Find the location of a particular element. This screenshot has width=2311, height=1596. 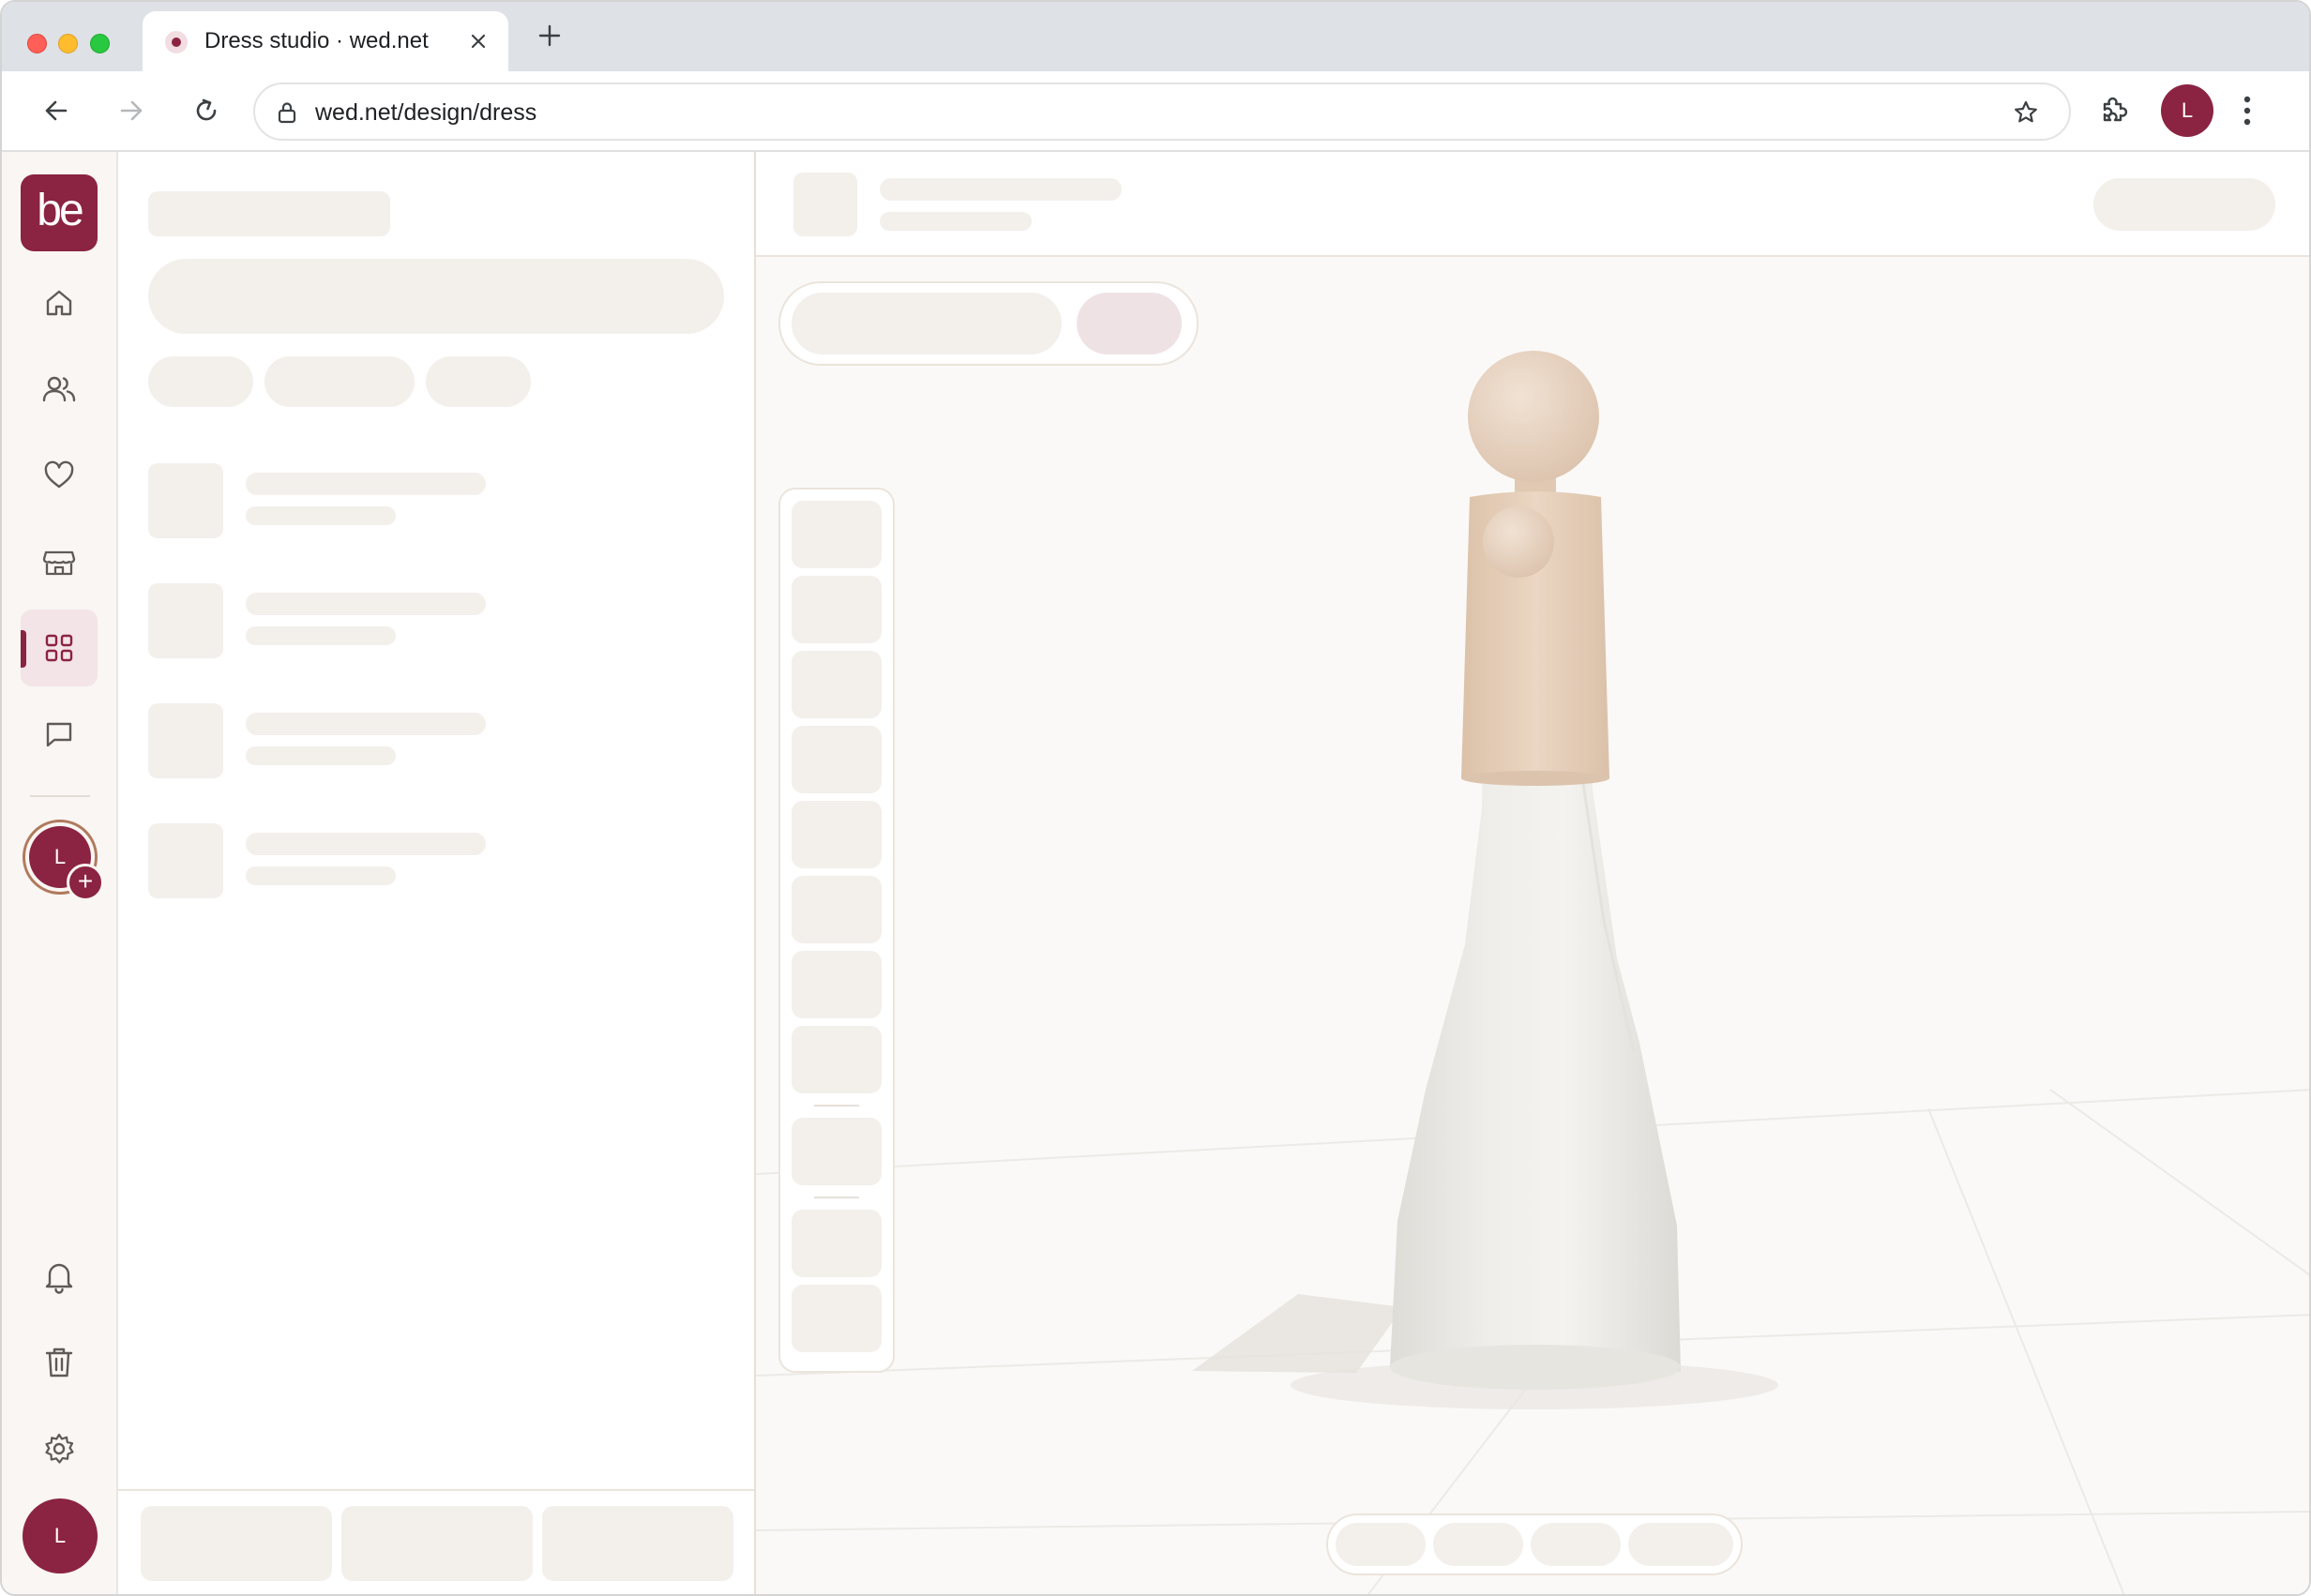

bell-icon is located at coordinates (59, 1278).